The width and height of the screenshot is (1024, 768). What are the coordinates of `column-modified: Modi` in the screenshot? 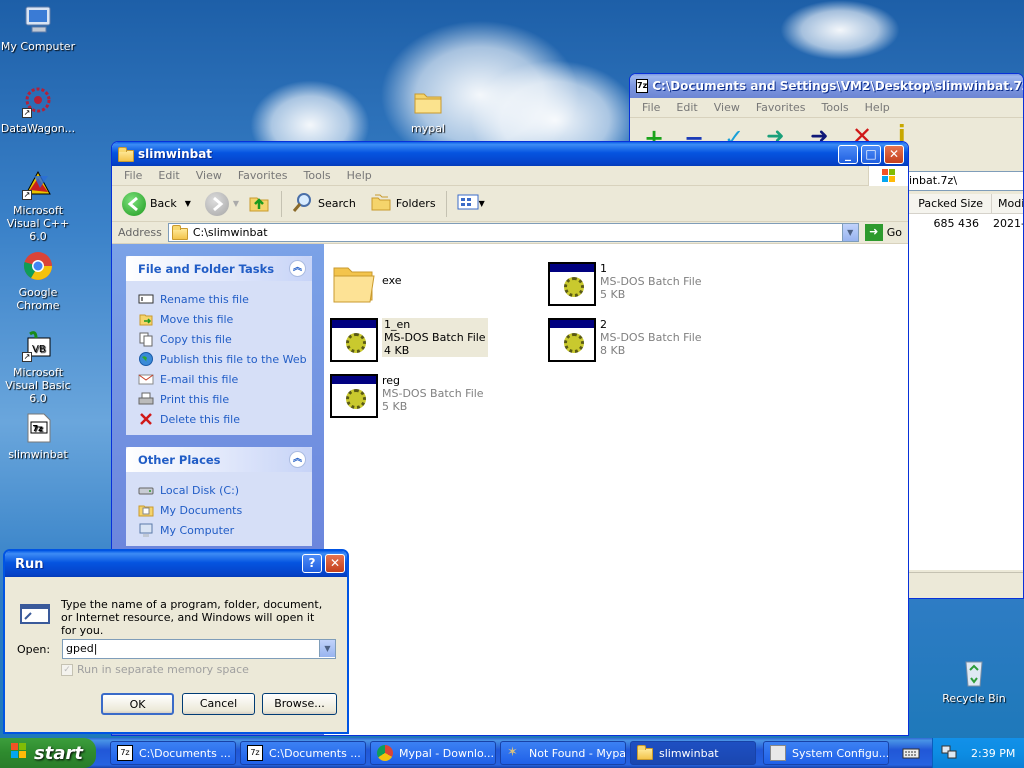 It's located at (1007, 203).